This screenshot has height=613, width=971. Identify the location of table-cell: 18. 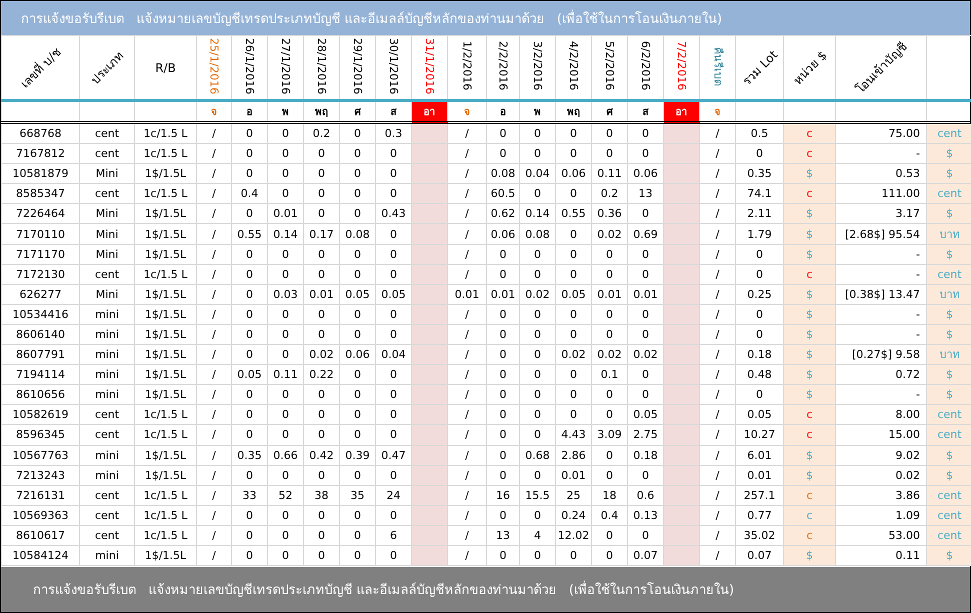
(610, 495).